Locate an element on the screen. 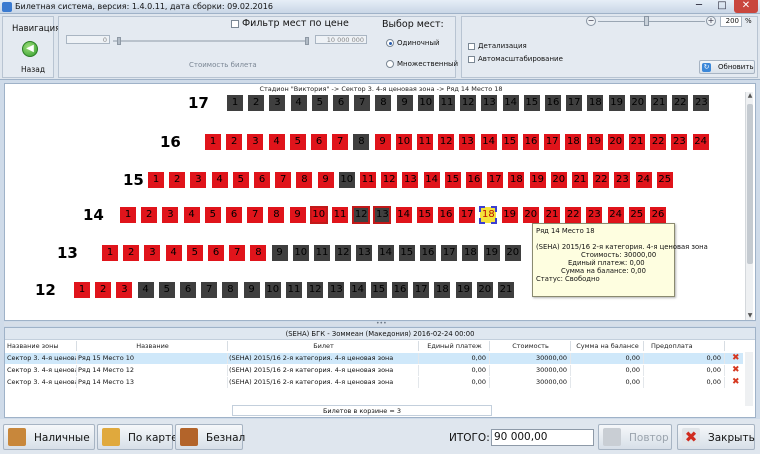  seat-row12-19: 19 is located at coordinates (463, 290).